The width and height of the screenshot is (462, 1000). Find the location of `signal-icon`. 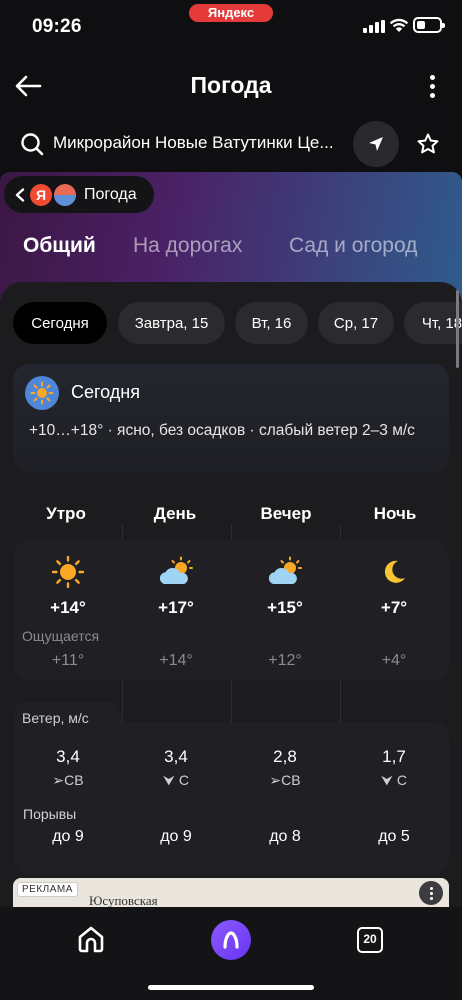

signal-icon is located at coordinates (374, 26).